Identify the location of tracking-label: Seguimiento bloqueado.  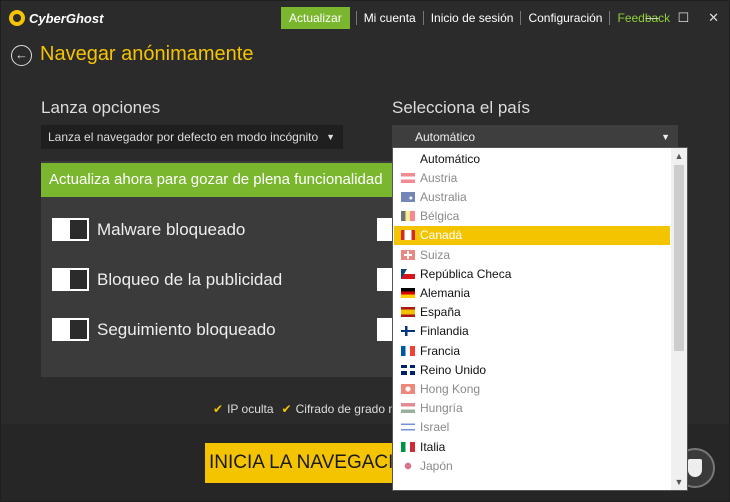
(186, 329).